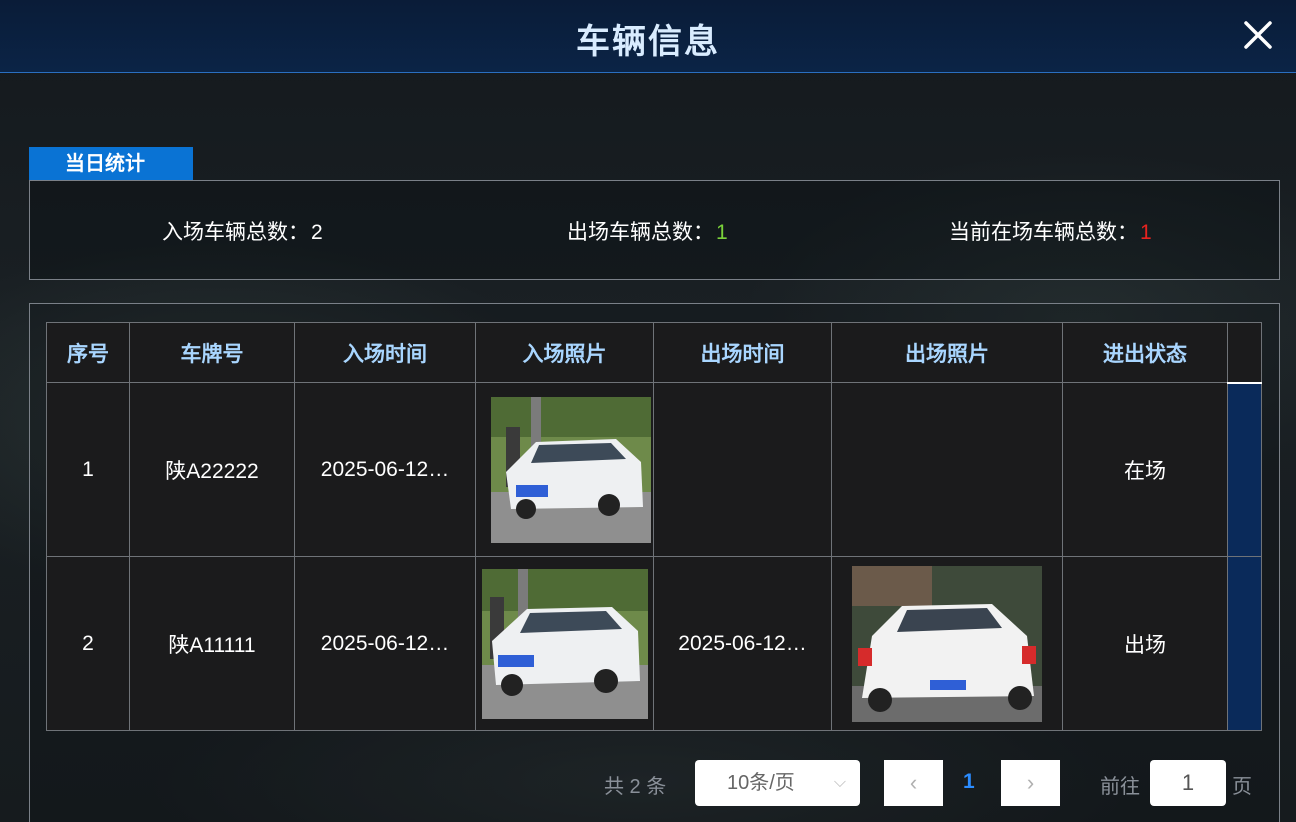  Describe the element at coordinates (235, 232) in the screenshot. I see `entered-count-label: 入场车辆总数：` at that location.